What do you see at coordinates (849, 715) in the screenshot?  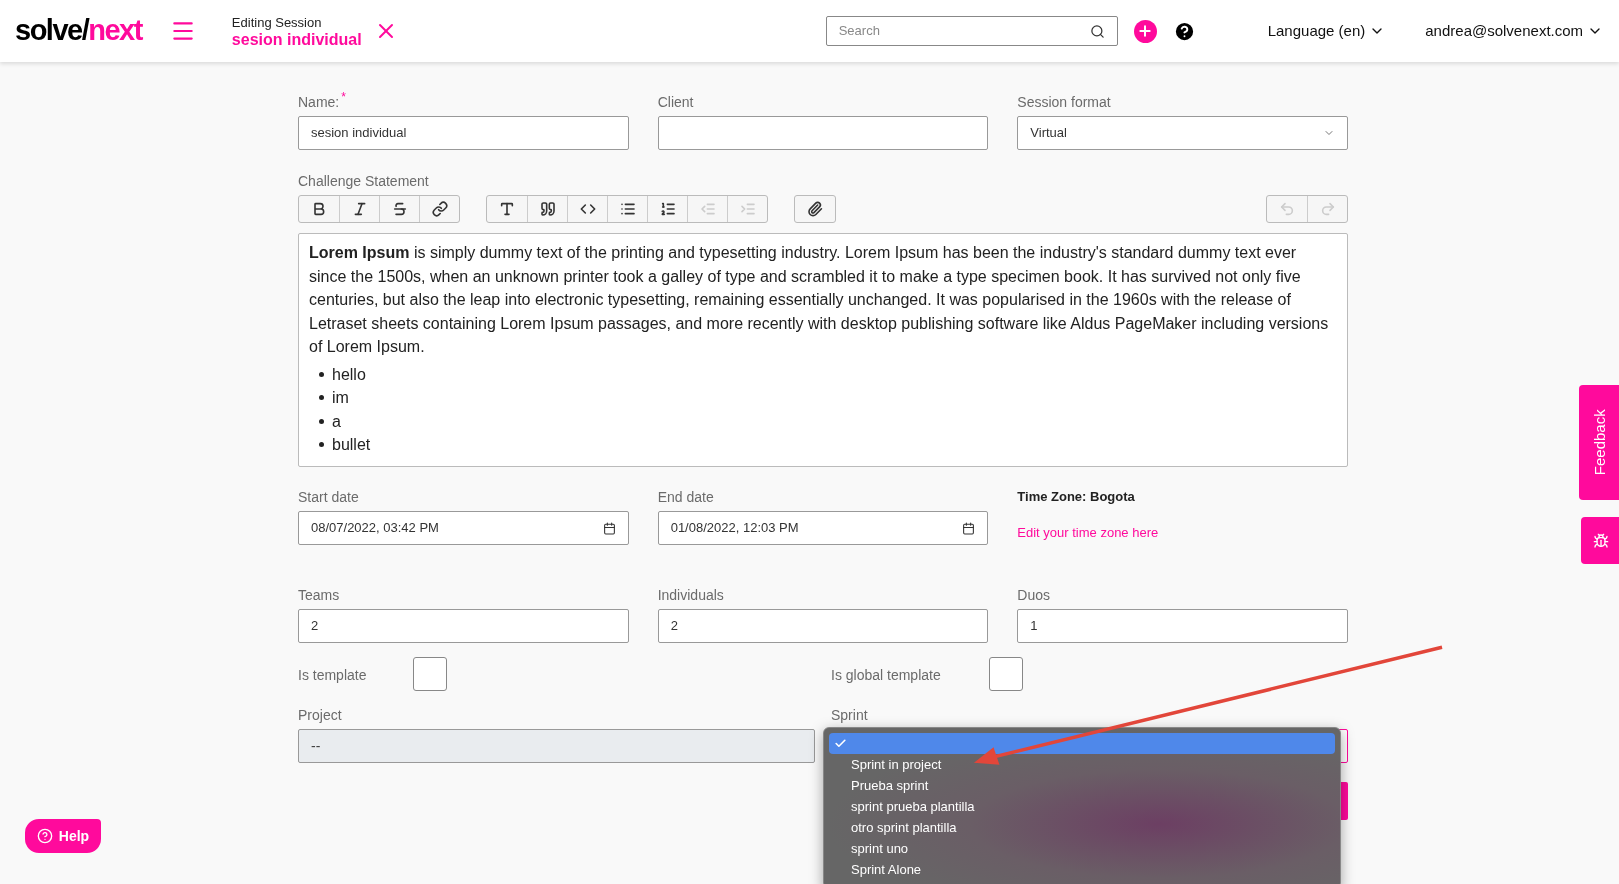 I see `field-label: Sprint` at bounding box center [849, 715].